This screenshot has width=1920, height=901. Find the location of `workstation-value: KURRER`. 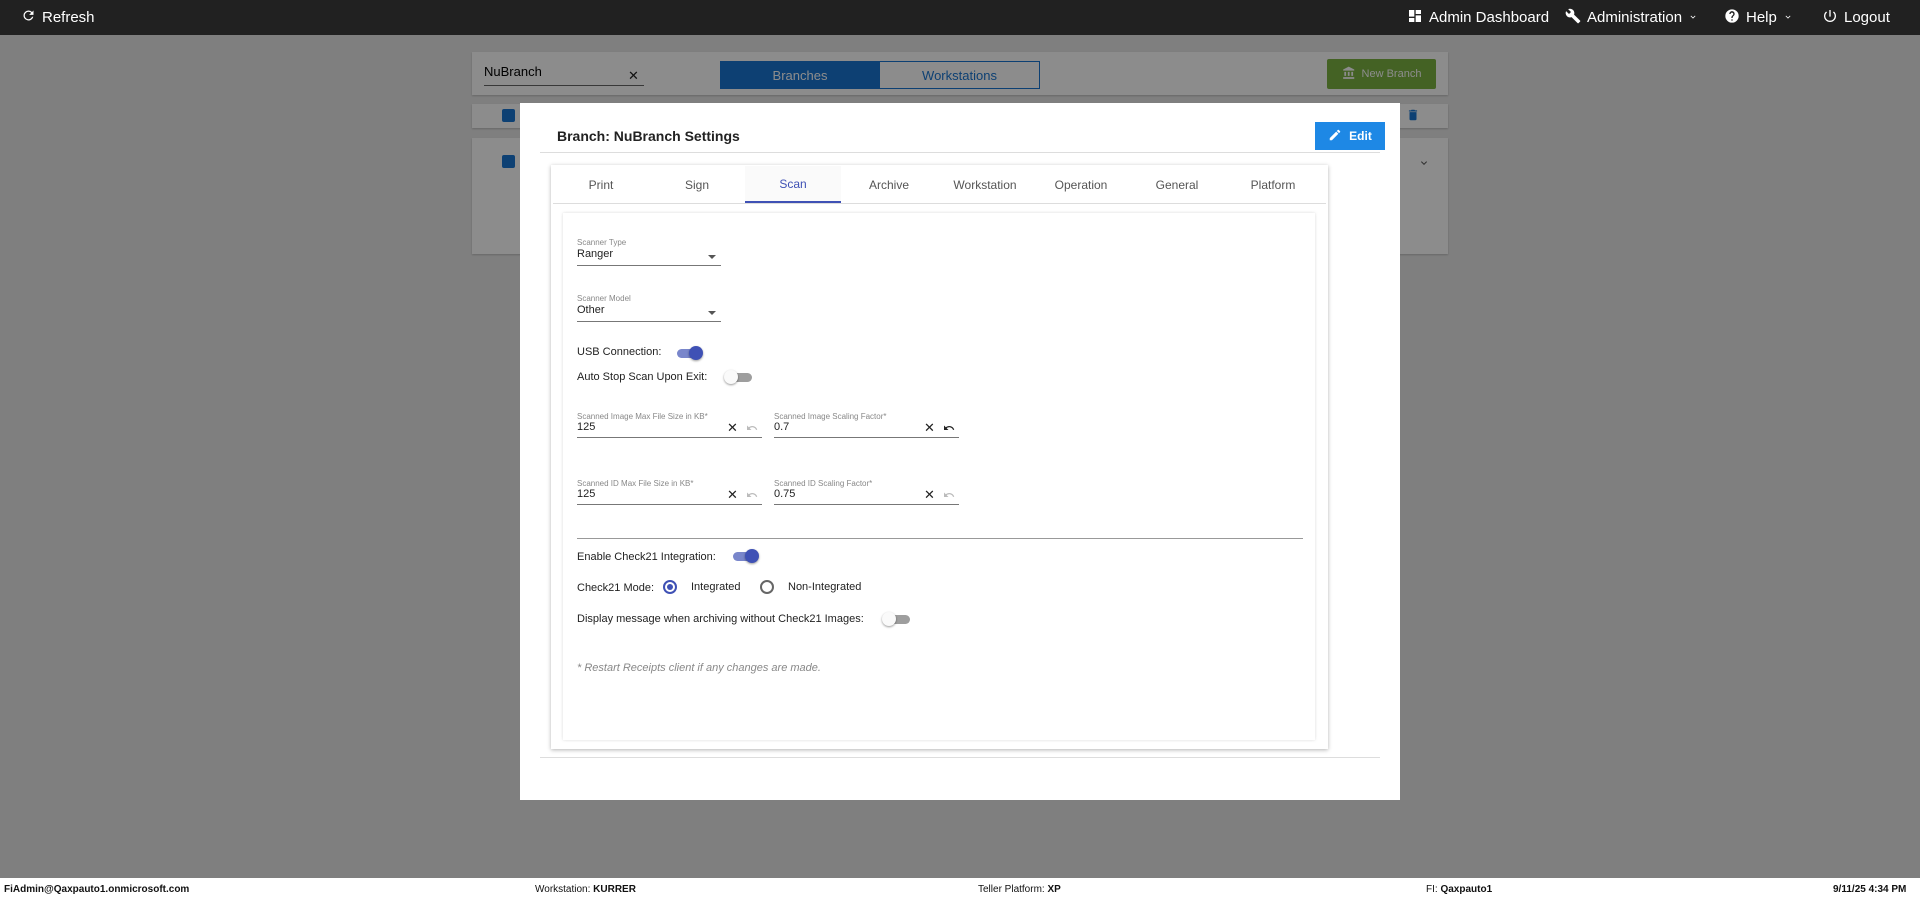

workstation-value: KURRER is located at coordinates (614, 889).